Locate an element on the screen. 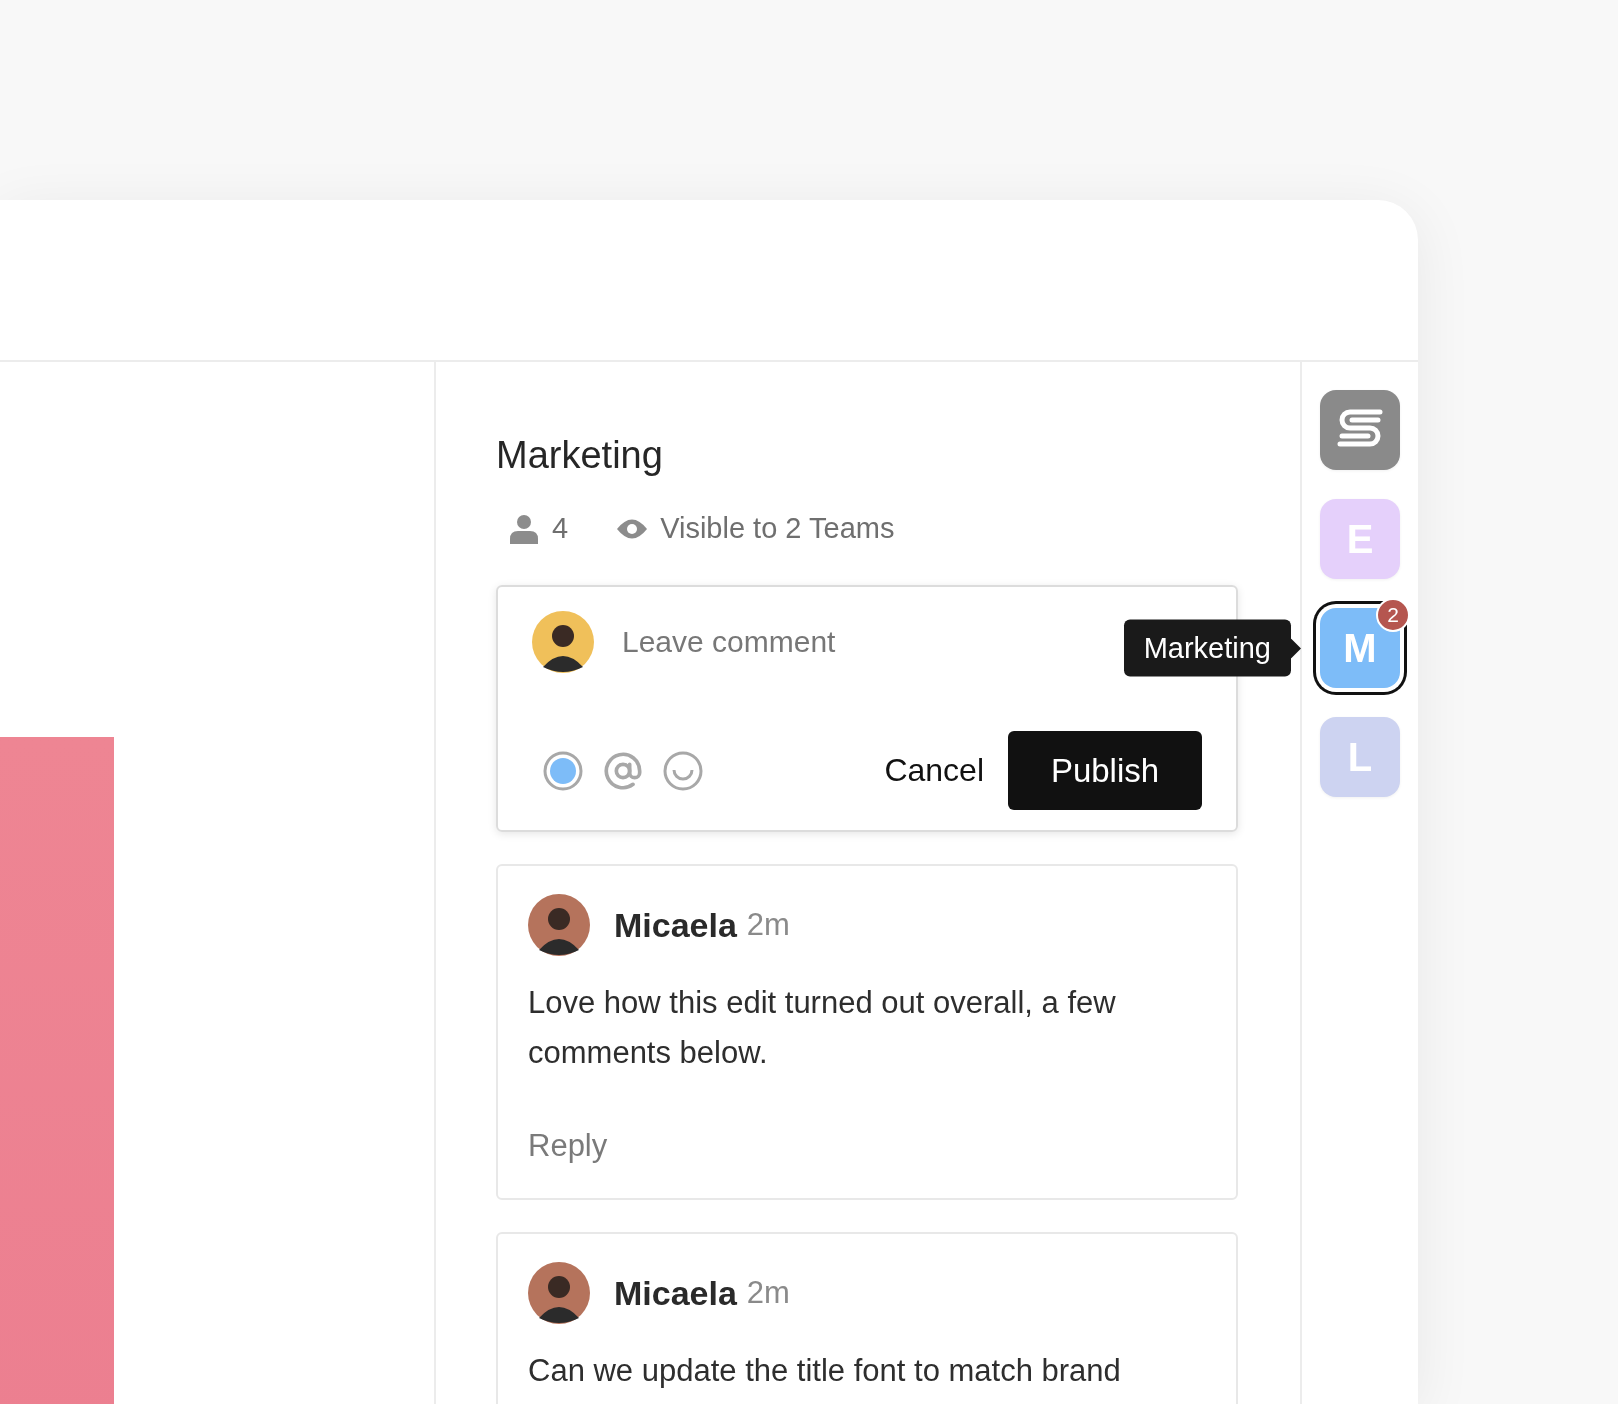  app-logo-button is located at coordinates (1360, 430).